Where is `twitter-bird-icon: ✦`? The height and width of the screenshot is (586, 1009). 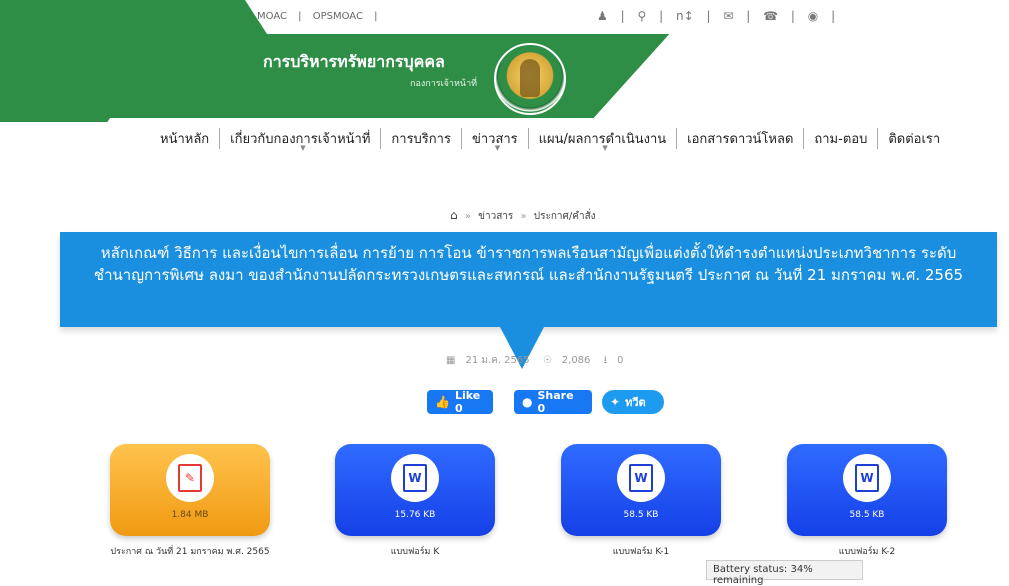
twitter-bird-icon: ✦ is located at coordinates (615, 402).